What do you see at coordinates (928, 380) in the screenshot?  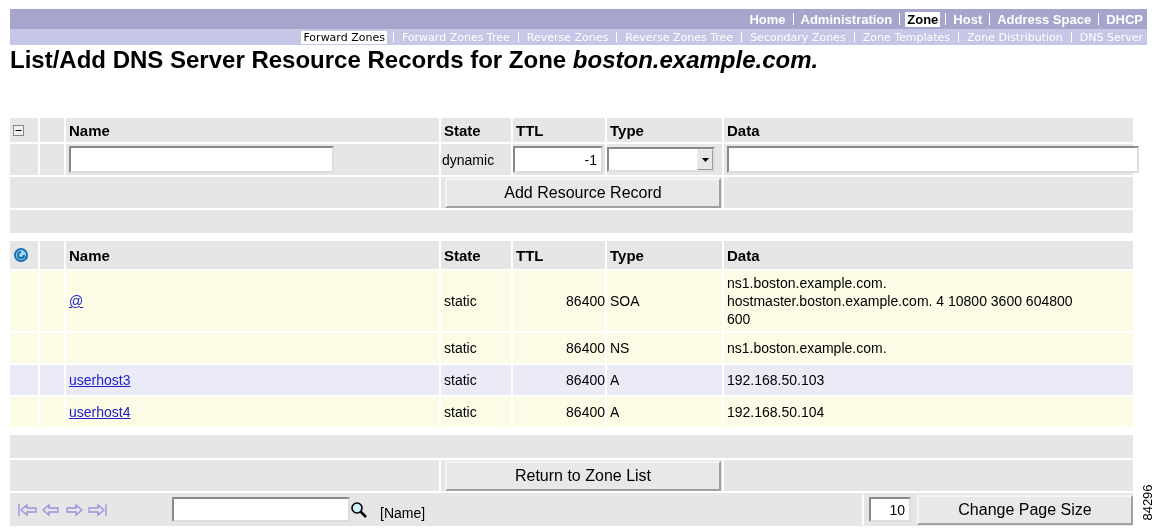 I see `table-cell: 192.168.50.103` at bounding box center [928, 380].